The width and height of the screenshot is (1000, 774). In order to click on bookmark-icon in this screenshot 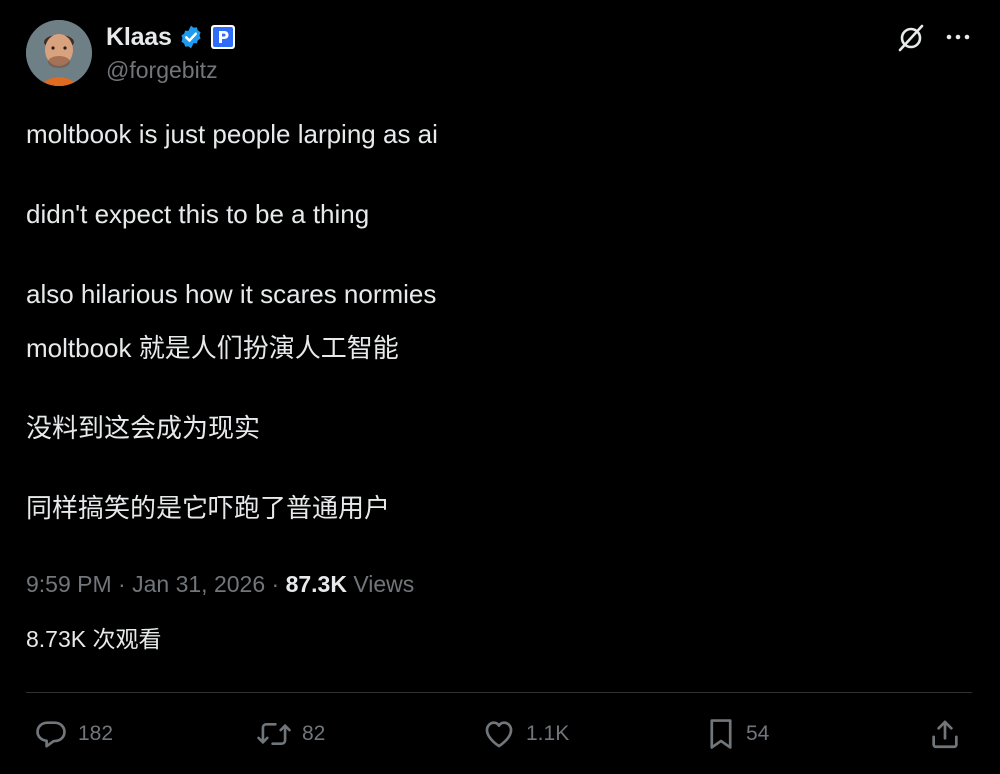, I will do `click(721, 734)`.